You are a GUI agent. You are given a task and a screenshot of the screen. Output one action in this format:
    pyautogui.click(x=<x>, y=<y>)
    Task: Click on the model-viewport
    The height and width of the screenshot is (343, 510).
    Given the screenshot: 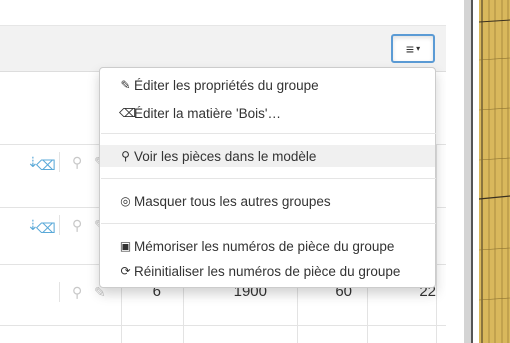 What is the action you would take?
    pyautogui.click(x=494, y=171)
    